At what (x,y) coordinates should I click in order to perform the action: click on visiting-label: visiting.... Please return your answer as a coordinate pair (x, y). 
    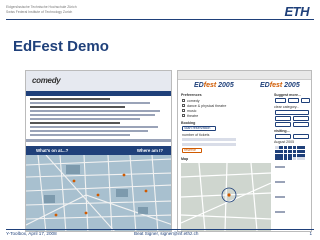
    Looking at the image, I should click on (282, 131).